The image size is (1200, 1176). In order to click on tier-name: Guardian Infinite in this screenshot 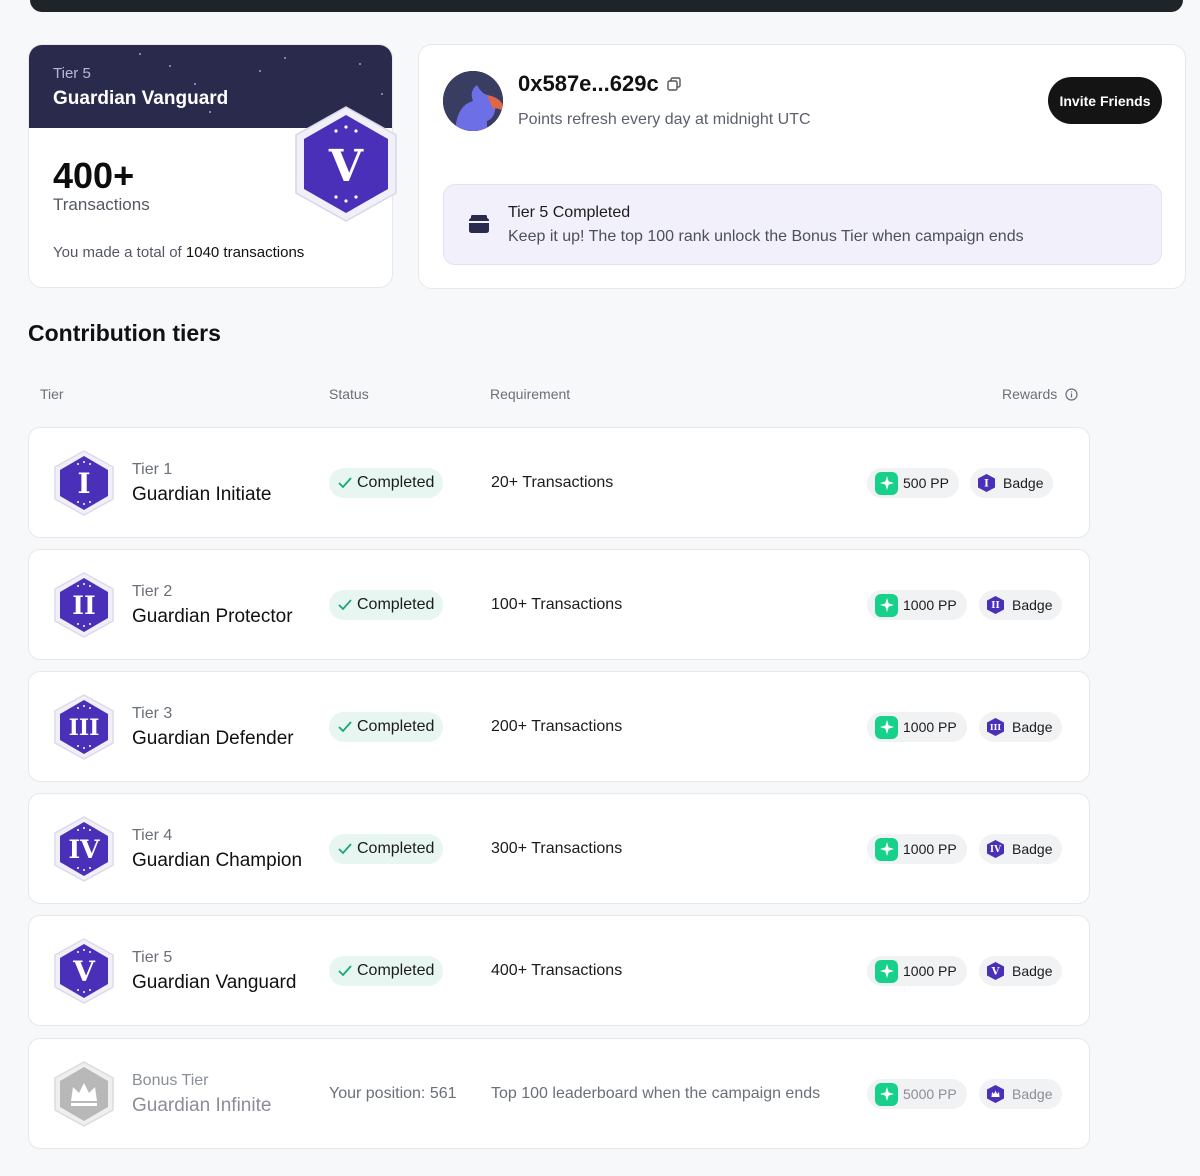, I will do `click(202, 1105)`.